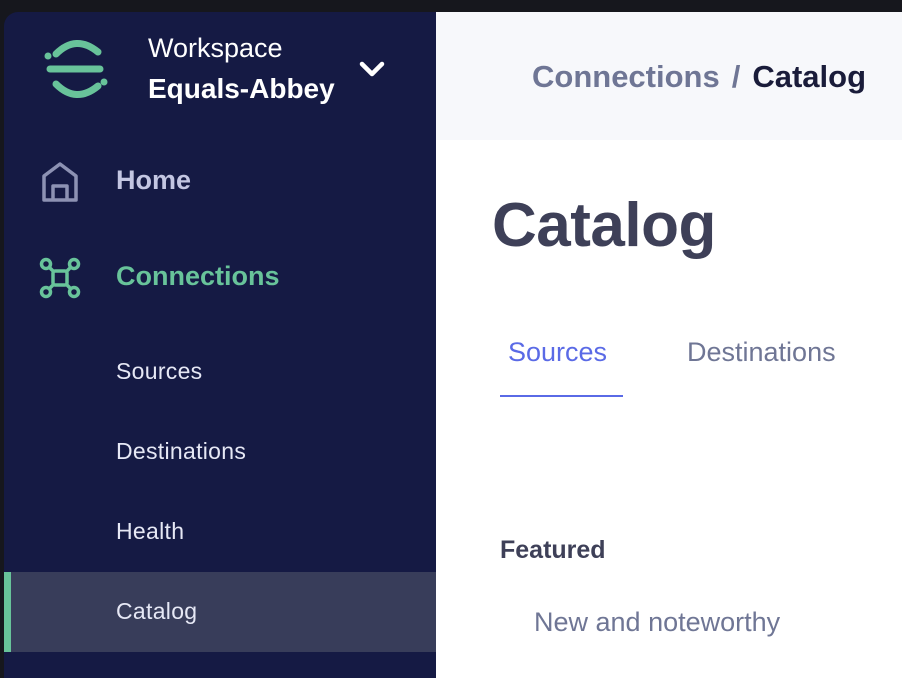 The image size is (902, 678). Describe the element at coordinates (561, 396) in the screenshot. I see `active-tab-indicator` at that location.